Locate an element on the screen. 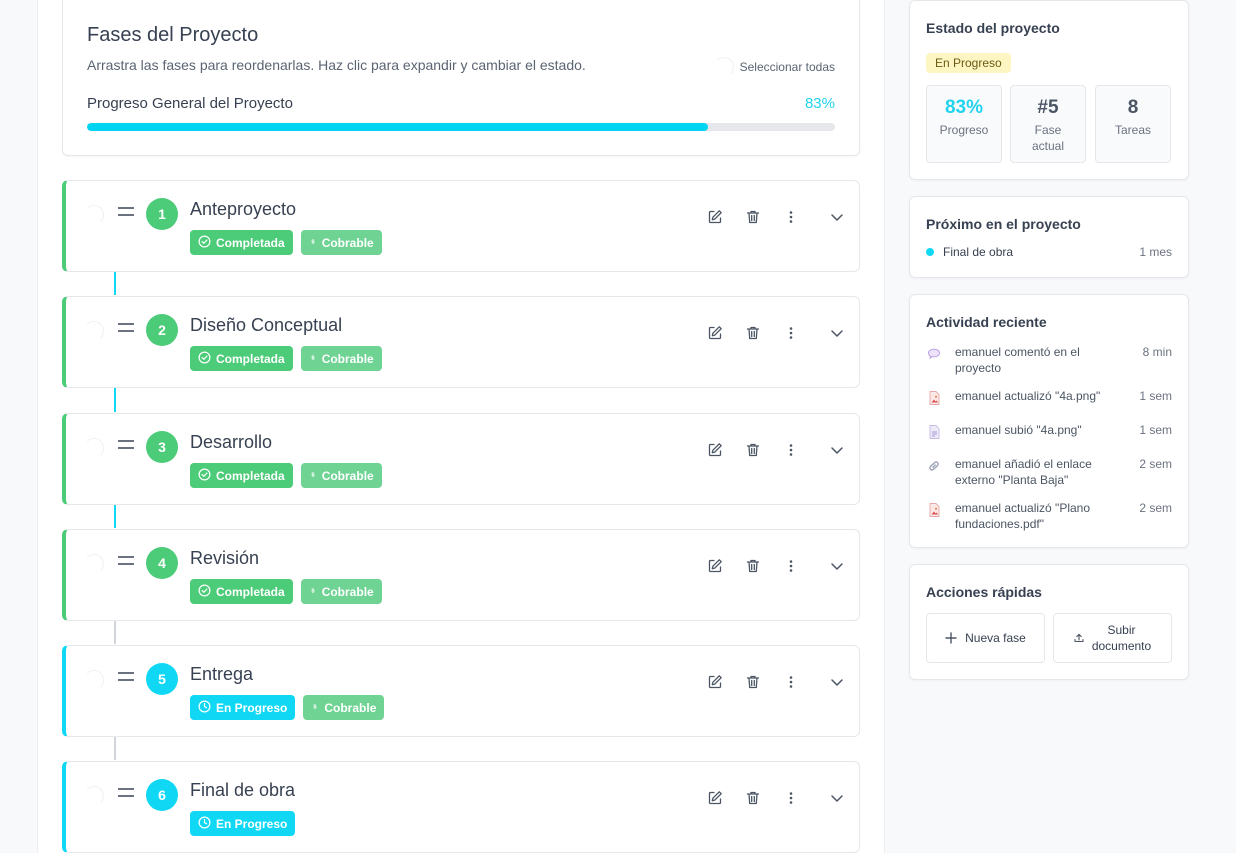 This screenshot has height=853, width=1236. stat-tasks: 8 Tareas is located at coordinates (1133, 124).